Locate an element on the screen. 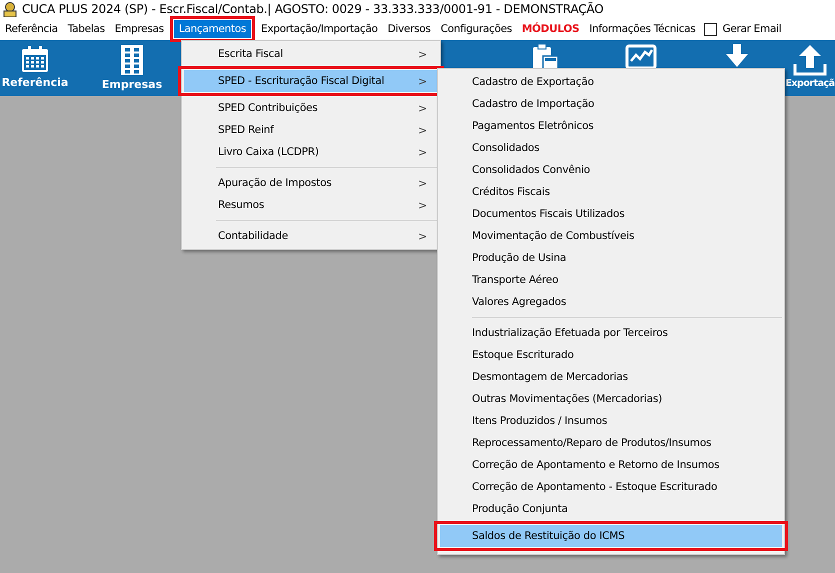  app-logo-icon is located at coordinates (10, 9).